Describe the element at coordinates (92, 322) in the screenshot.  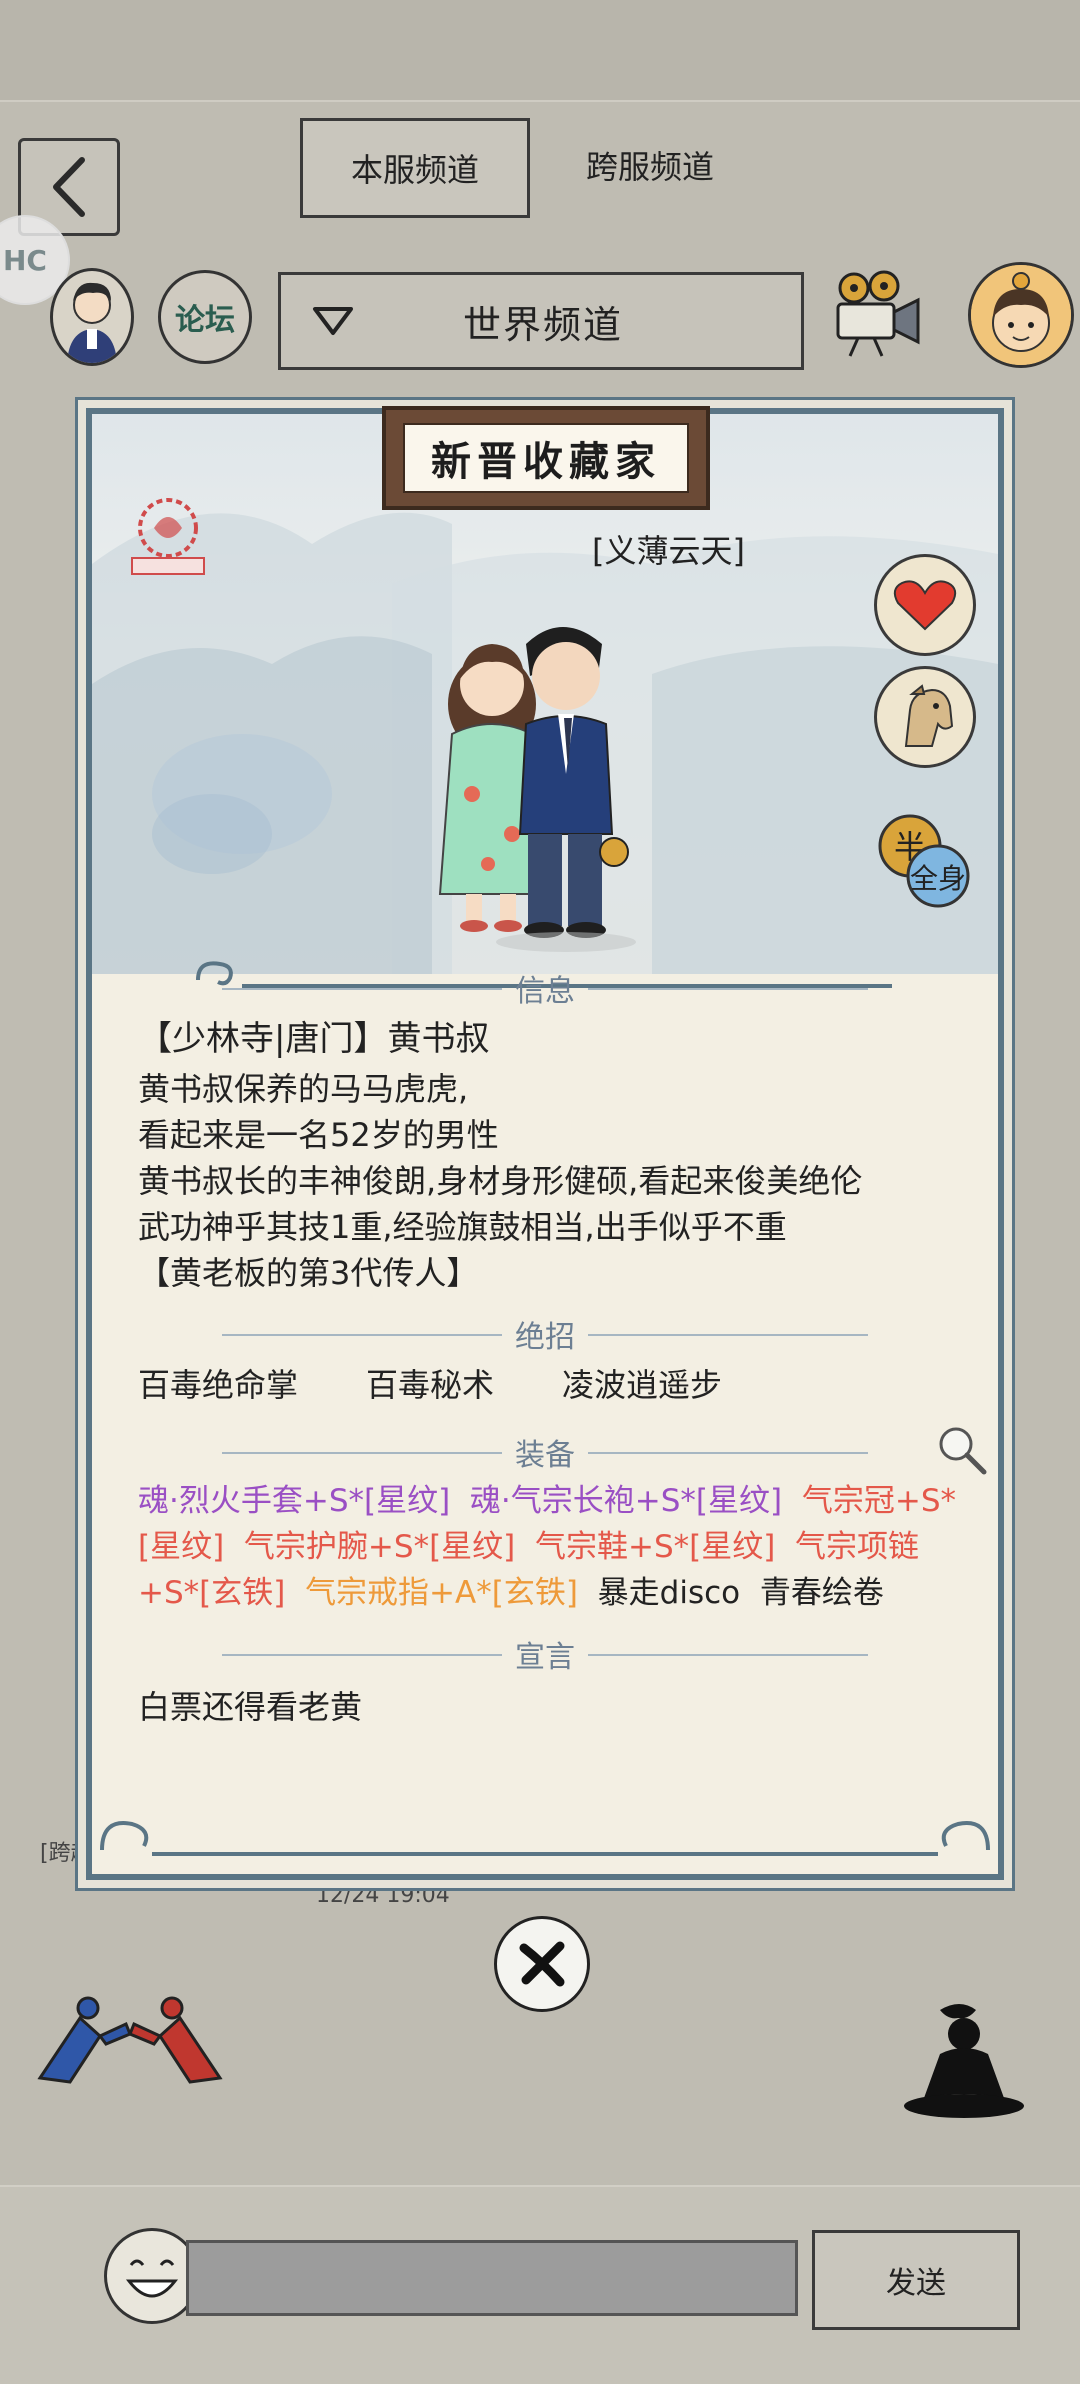
I see `avatar-portrait-icon` at that location.